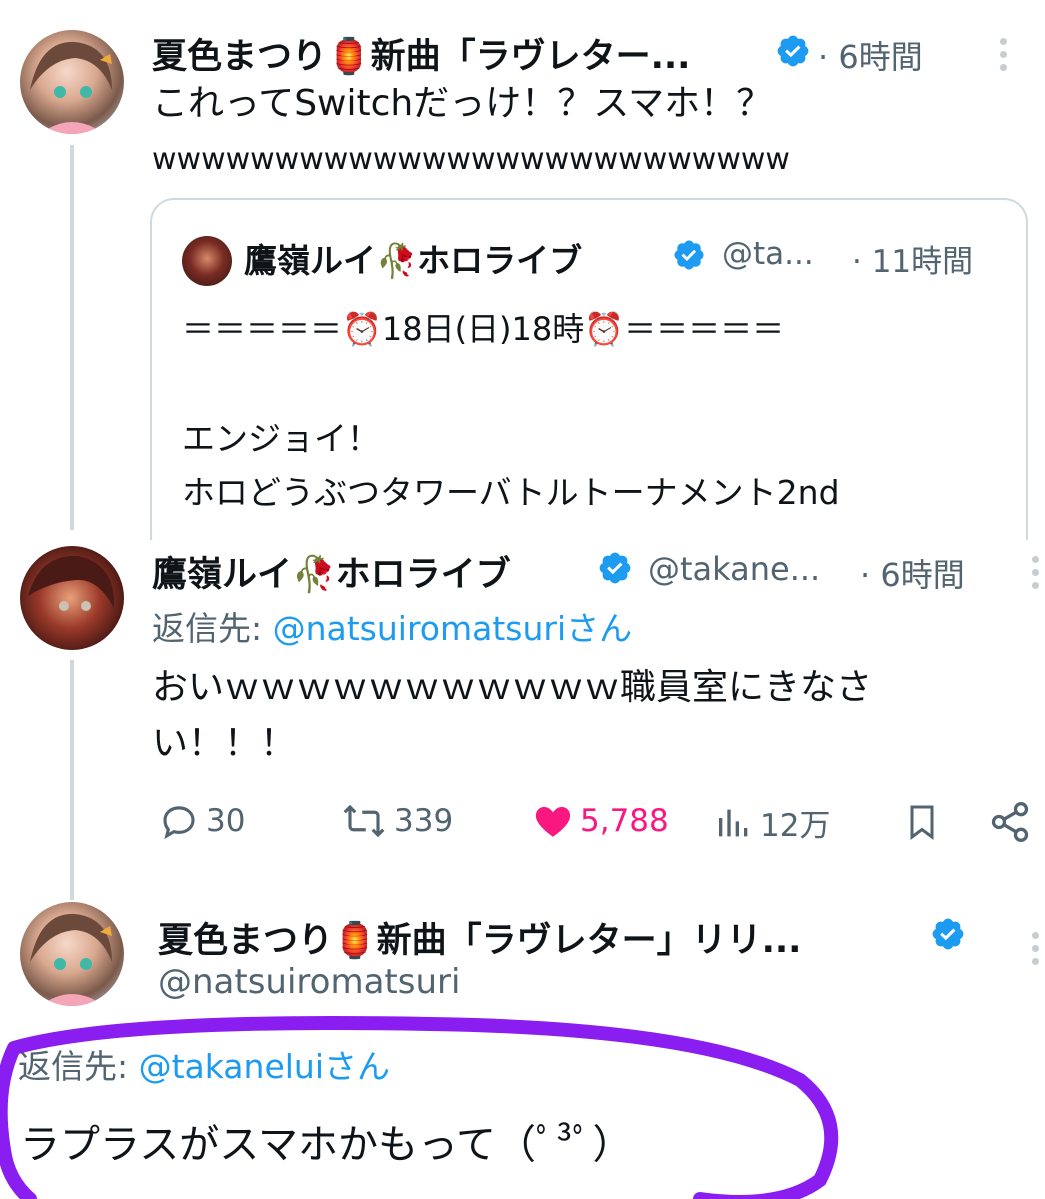 This screenshot has height=1199, width=1045. I want to click on avatar-natsuiro, so click(72, 82).